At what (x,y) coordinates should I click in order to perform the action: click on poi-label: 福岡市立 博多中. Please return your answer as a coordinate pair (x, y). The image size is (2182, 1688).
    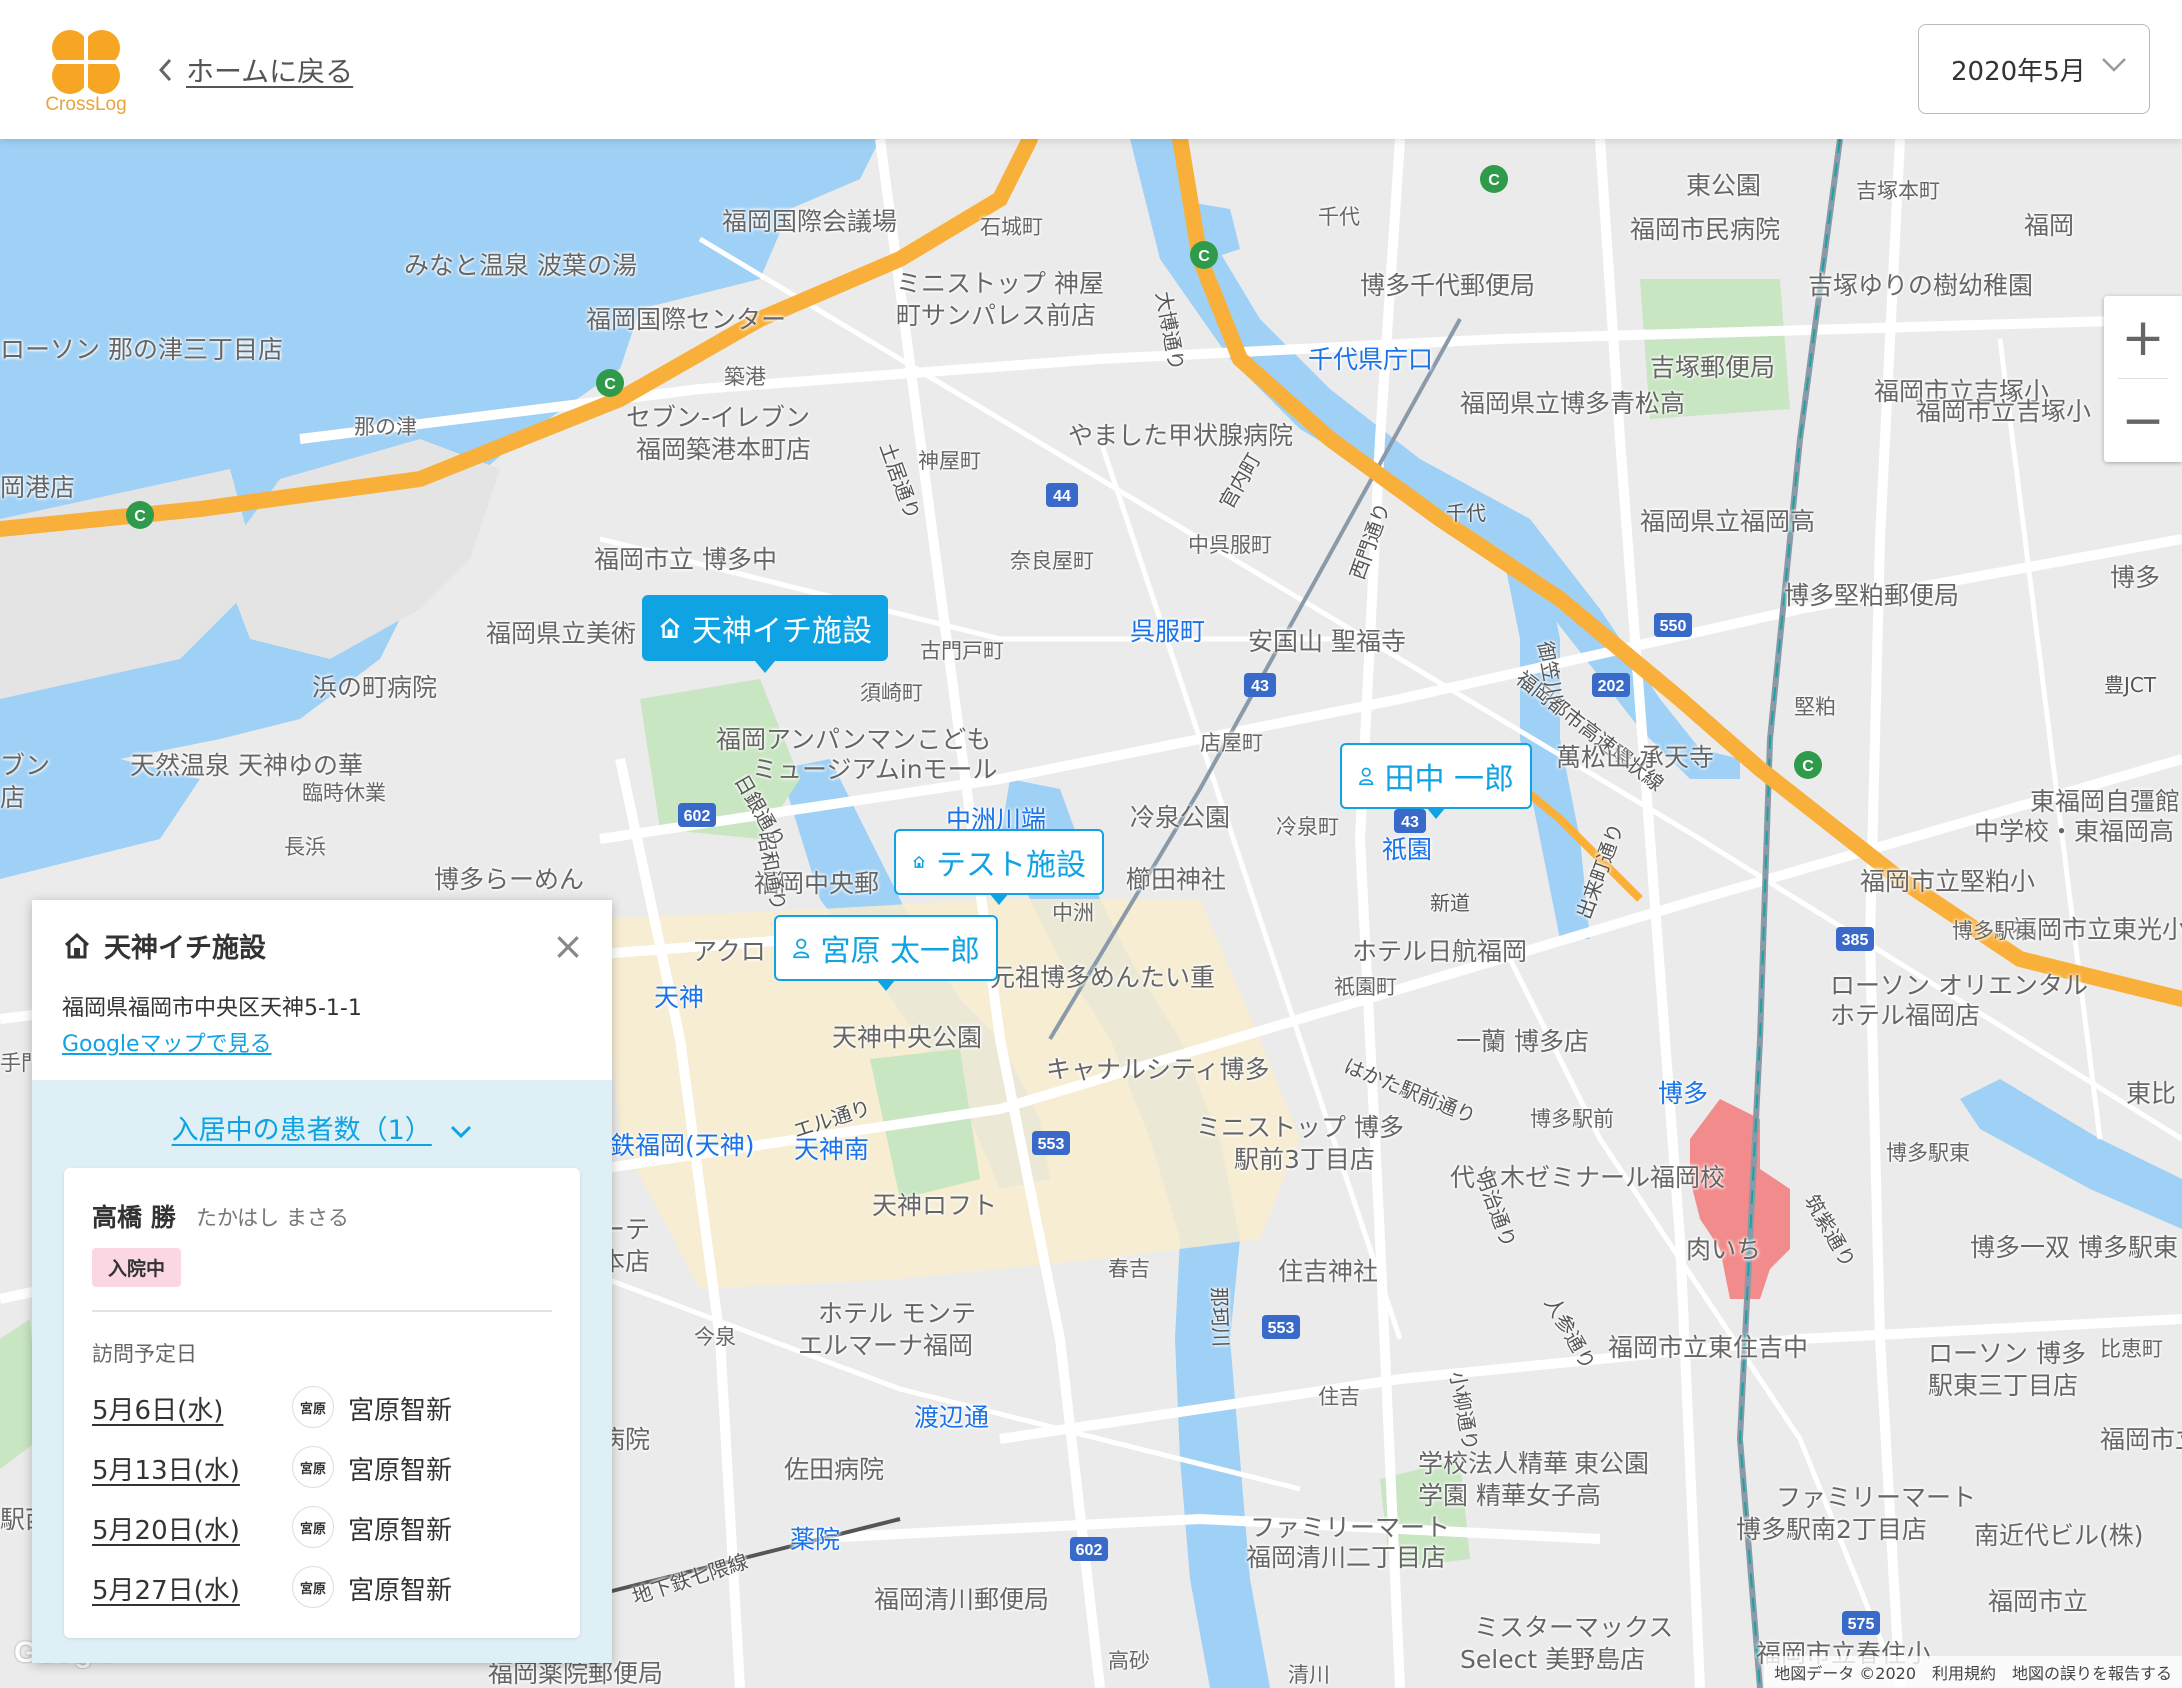
    Looking at the image, I should click on (685, 559).